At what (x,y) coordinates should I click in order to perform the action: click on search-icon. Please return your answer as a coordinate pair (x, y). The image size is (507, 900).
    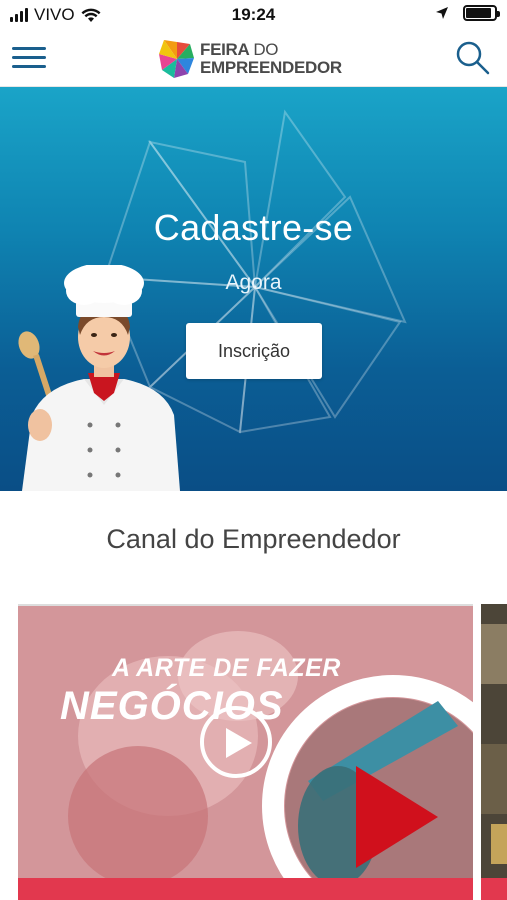
    Looking at the image, I should click on (473, 58).